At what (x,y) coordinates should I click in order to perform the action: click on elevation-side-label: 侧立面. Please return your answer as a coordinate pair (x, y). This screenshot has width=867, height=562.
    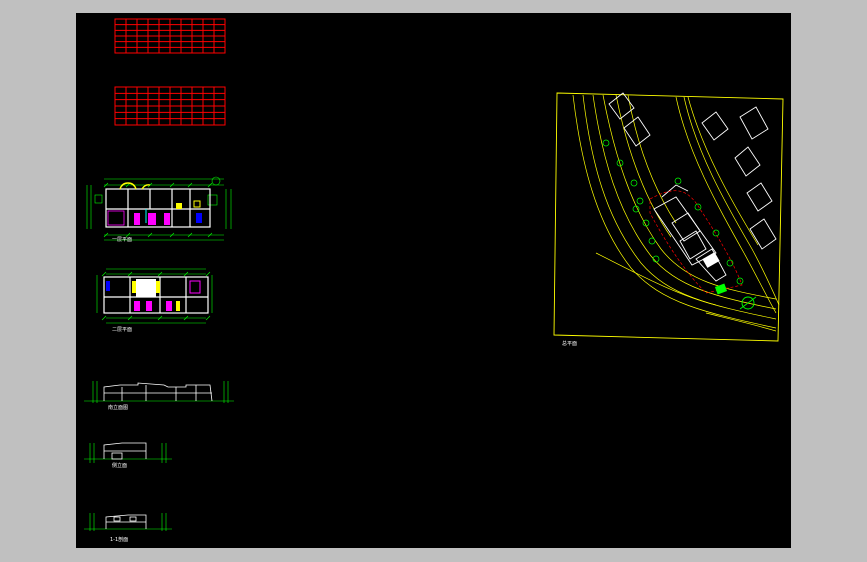
    Looking at the image, I should click on (119, 465).